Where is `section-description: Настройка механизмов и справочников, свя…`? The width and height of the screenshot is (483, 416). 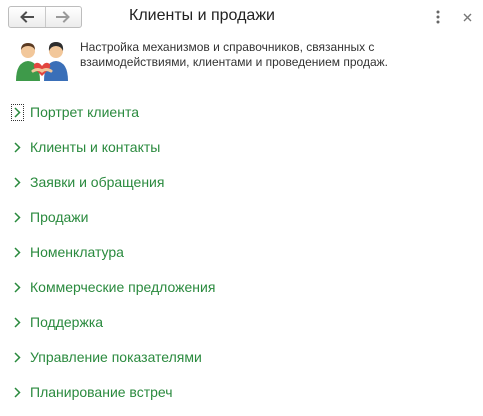
section-description: Настройка механизмов и справочников, свя… is located at coordinates (234, 54).